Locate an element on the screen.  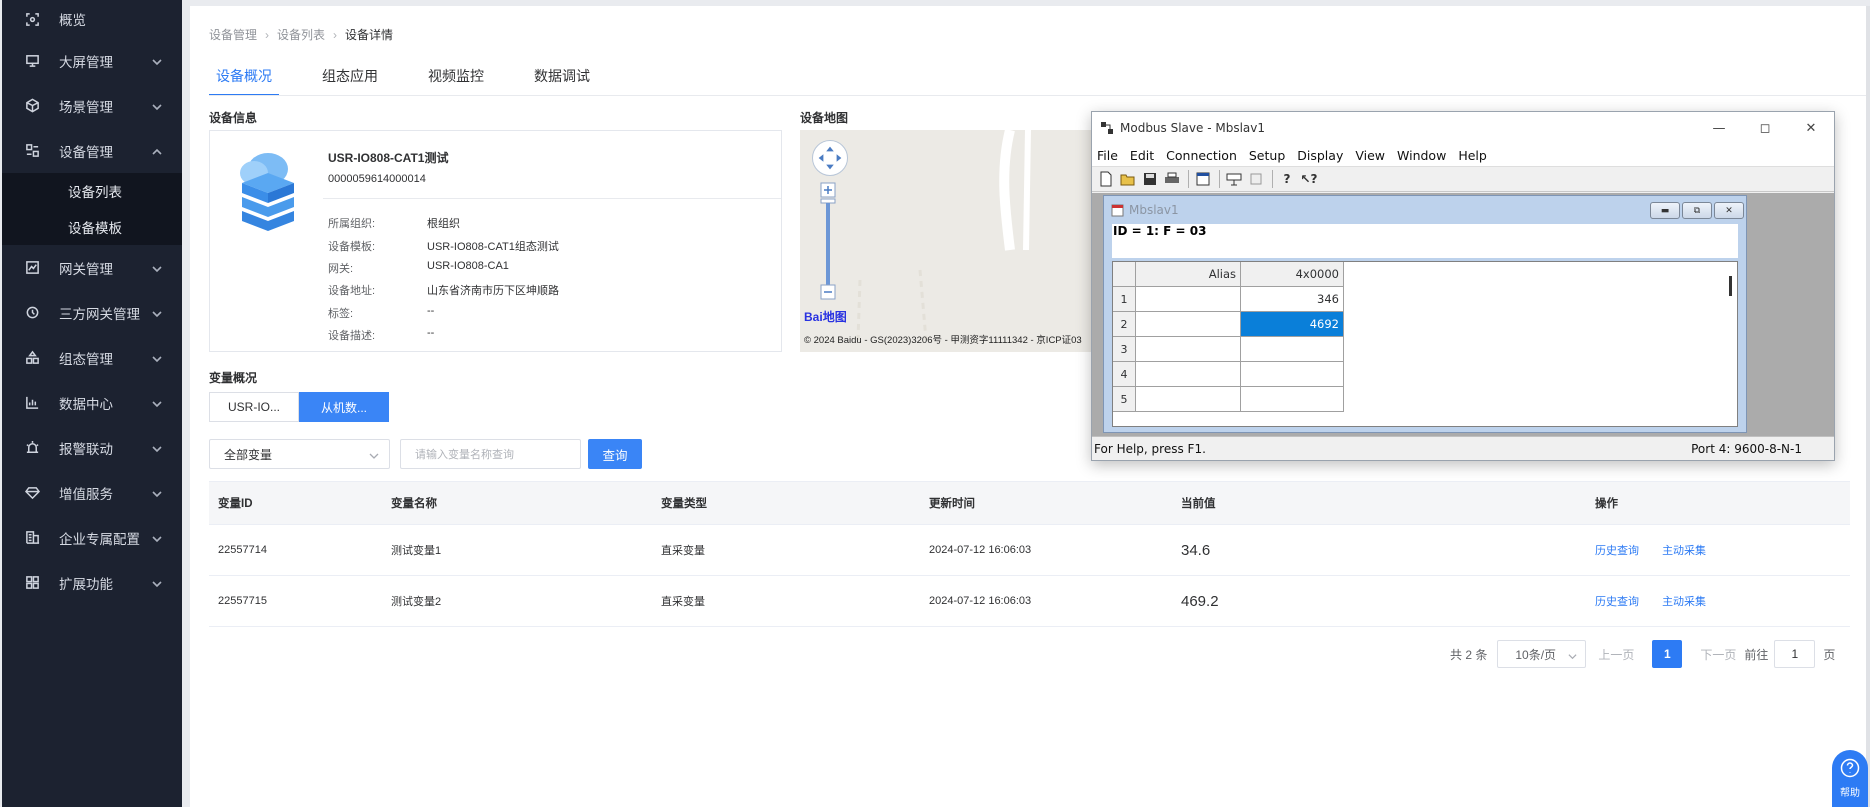
menu-connection: Connection is located at coordinates (1201, 155).